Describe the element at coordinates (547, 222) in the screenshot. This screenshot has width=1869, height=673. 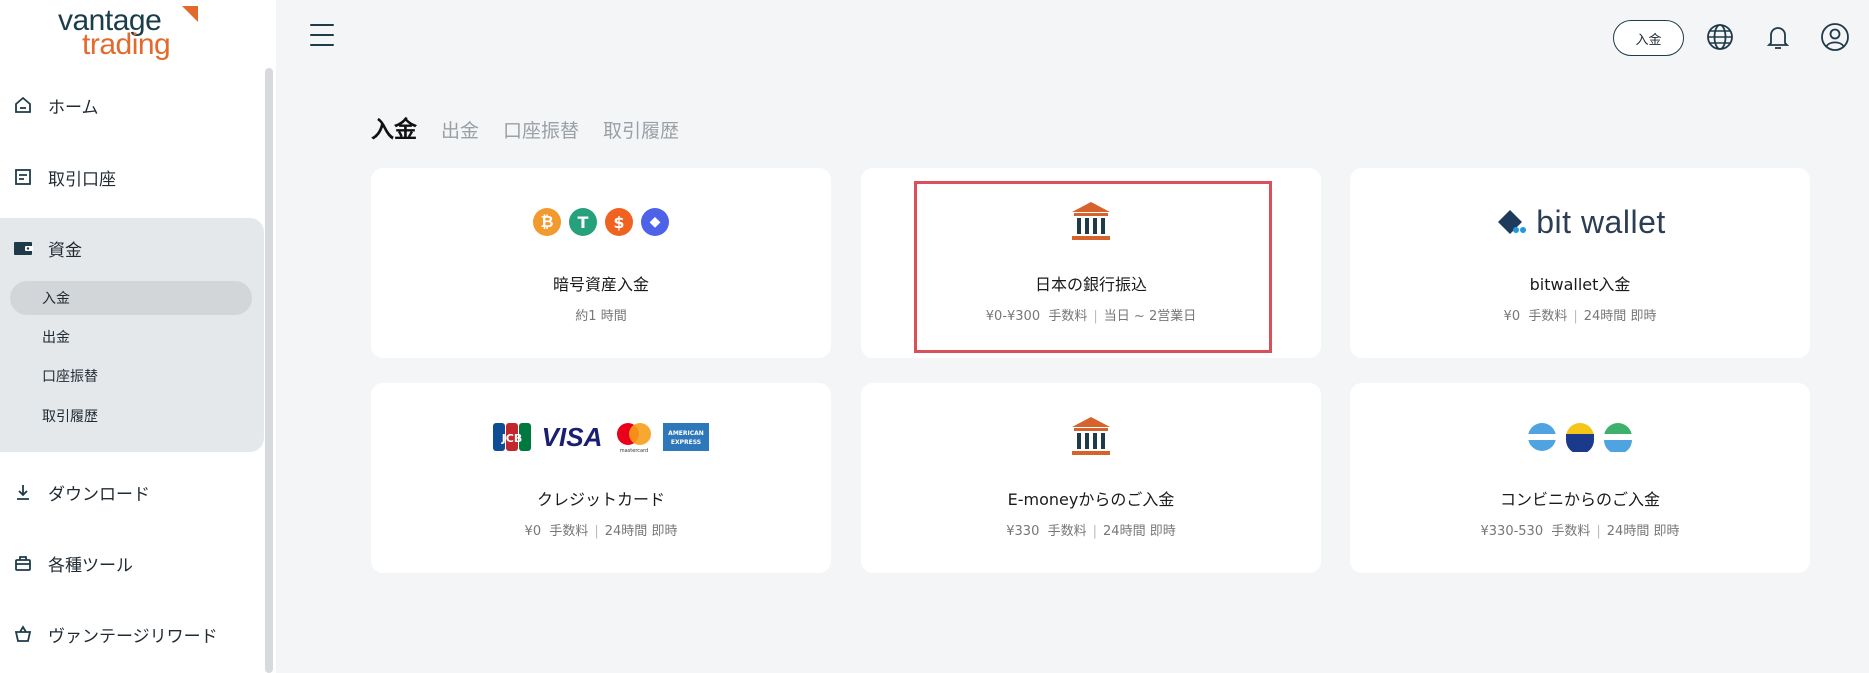
I see `bitcoin-icon: ₿` at that location.